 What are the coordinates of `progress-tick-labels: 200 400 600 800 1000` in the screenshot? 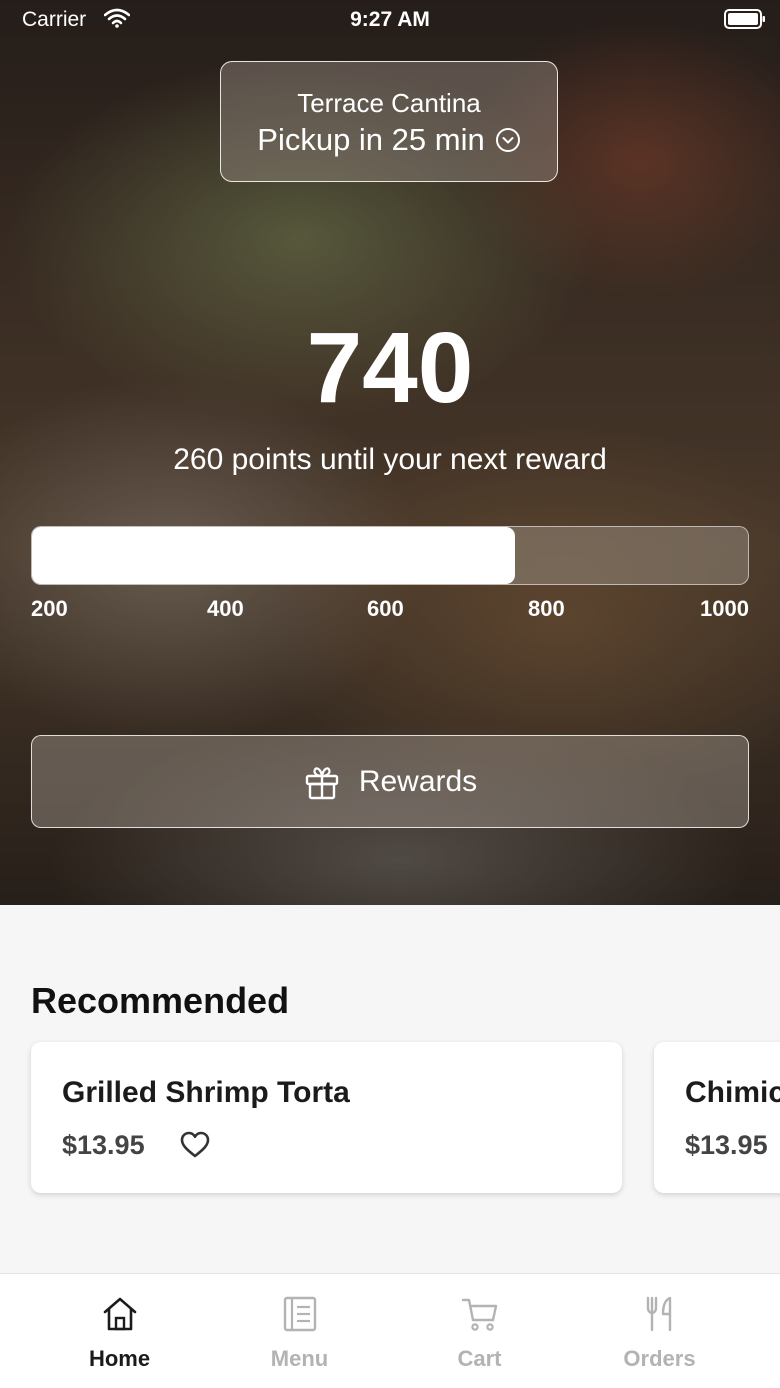 It's located at (390, 611).